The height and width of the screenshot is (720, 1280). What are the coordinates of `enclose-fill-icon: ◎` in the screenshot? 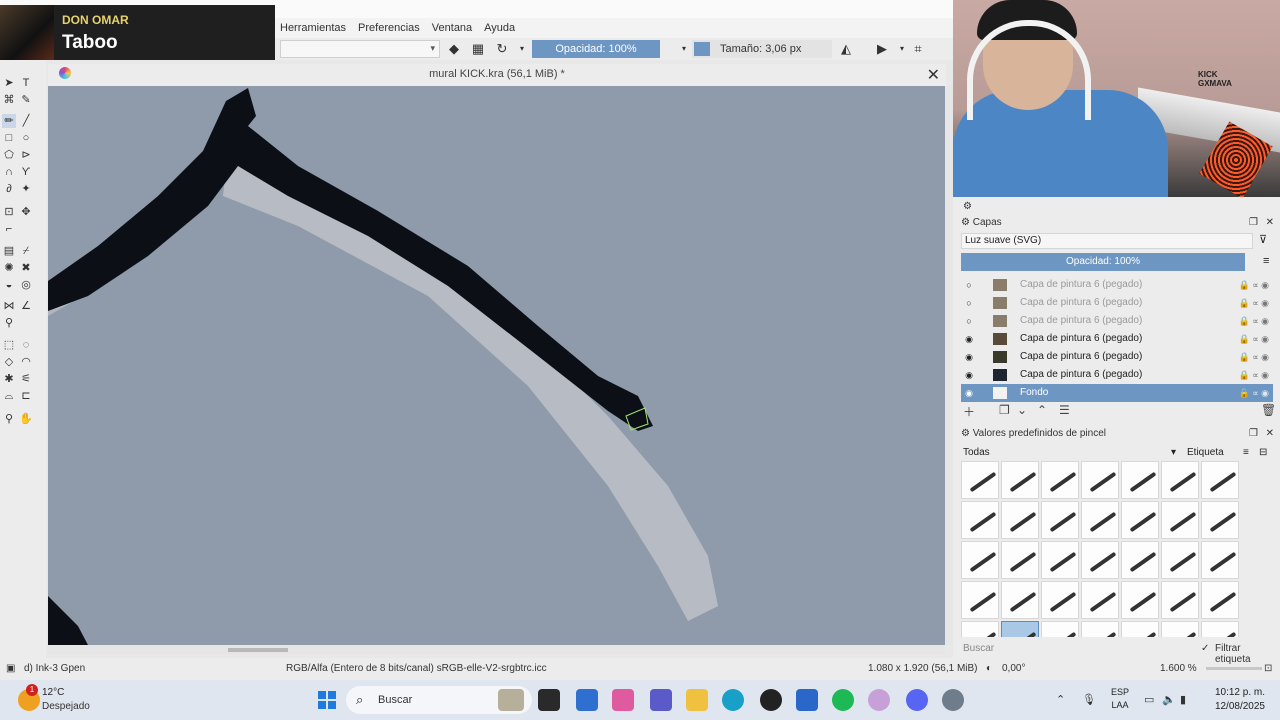 It's located at (26, 285).